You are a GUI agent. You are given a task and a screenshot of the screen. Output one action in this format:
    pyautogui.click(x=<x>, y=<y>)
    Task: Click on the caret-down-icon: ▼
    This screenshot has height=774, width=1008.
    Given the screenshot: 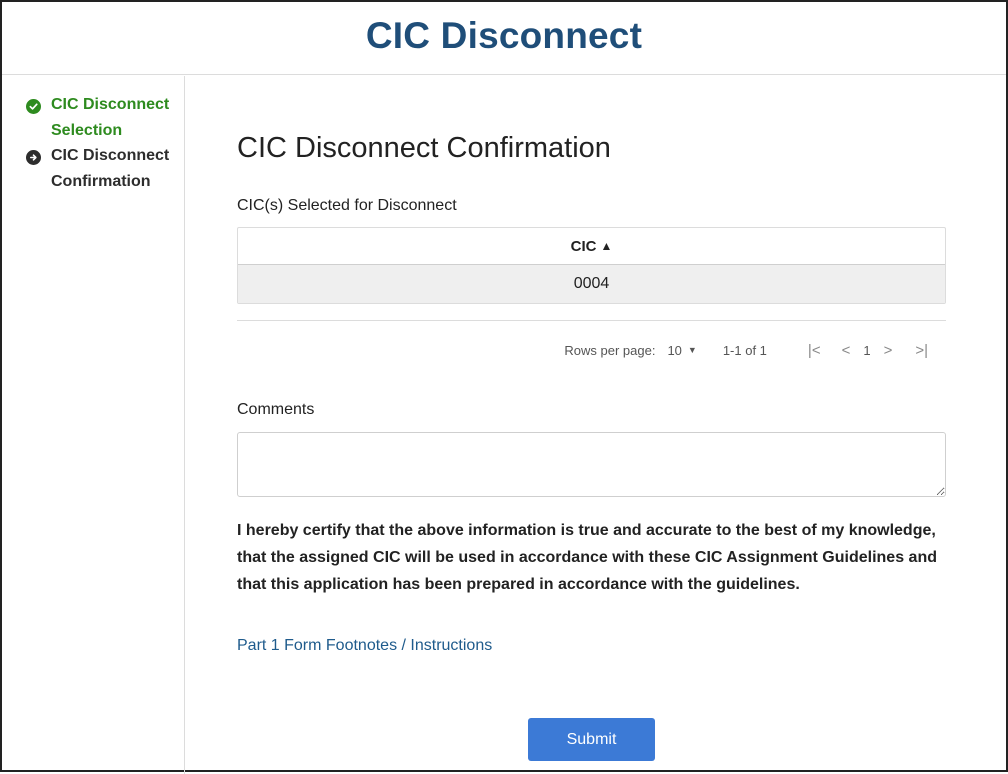 What is the action you would take?
    pyautogui.click(x=692, y=350)
    